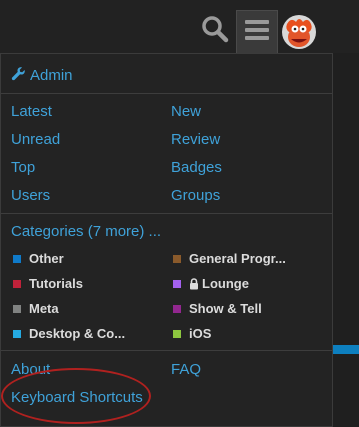  What do you see at coordinates (179, 28) in the screenshot?
I see `site-header` at bounding box center [179, 28].